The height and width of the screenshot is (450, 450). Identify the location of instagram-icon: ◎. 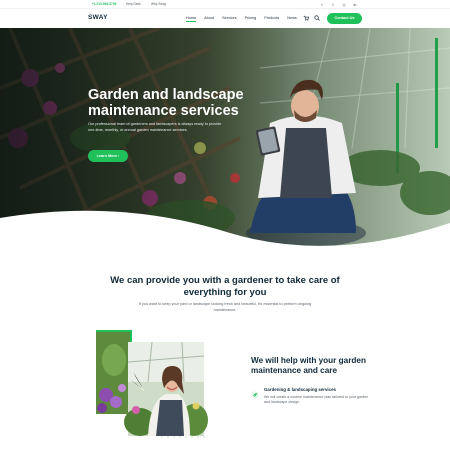
(344, 5).